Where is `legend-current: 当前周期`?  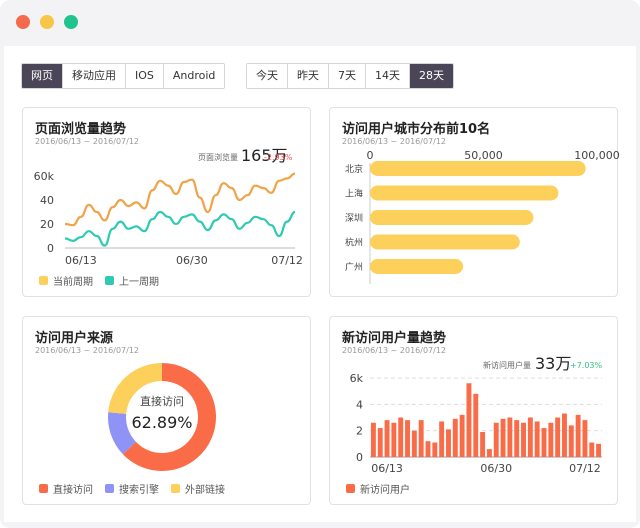 legend-current: 当前周期 is located at coordinates (66, 280).